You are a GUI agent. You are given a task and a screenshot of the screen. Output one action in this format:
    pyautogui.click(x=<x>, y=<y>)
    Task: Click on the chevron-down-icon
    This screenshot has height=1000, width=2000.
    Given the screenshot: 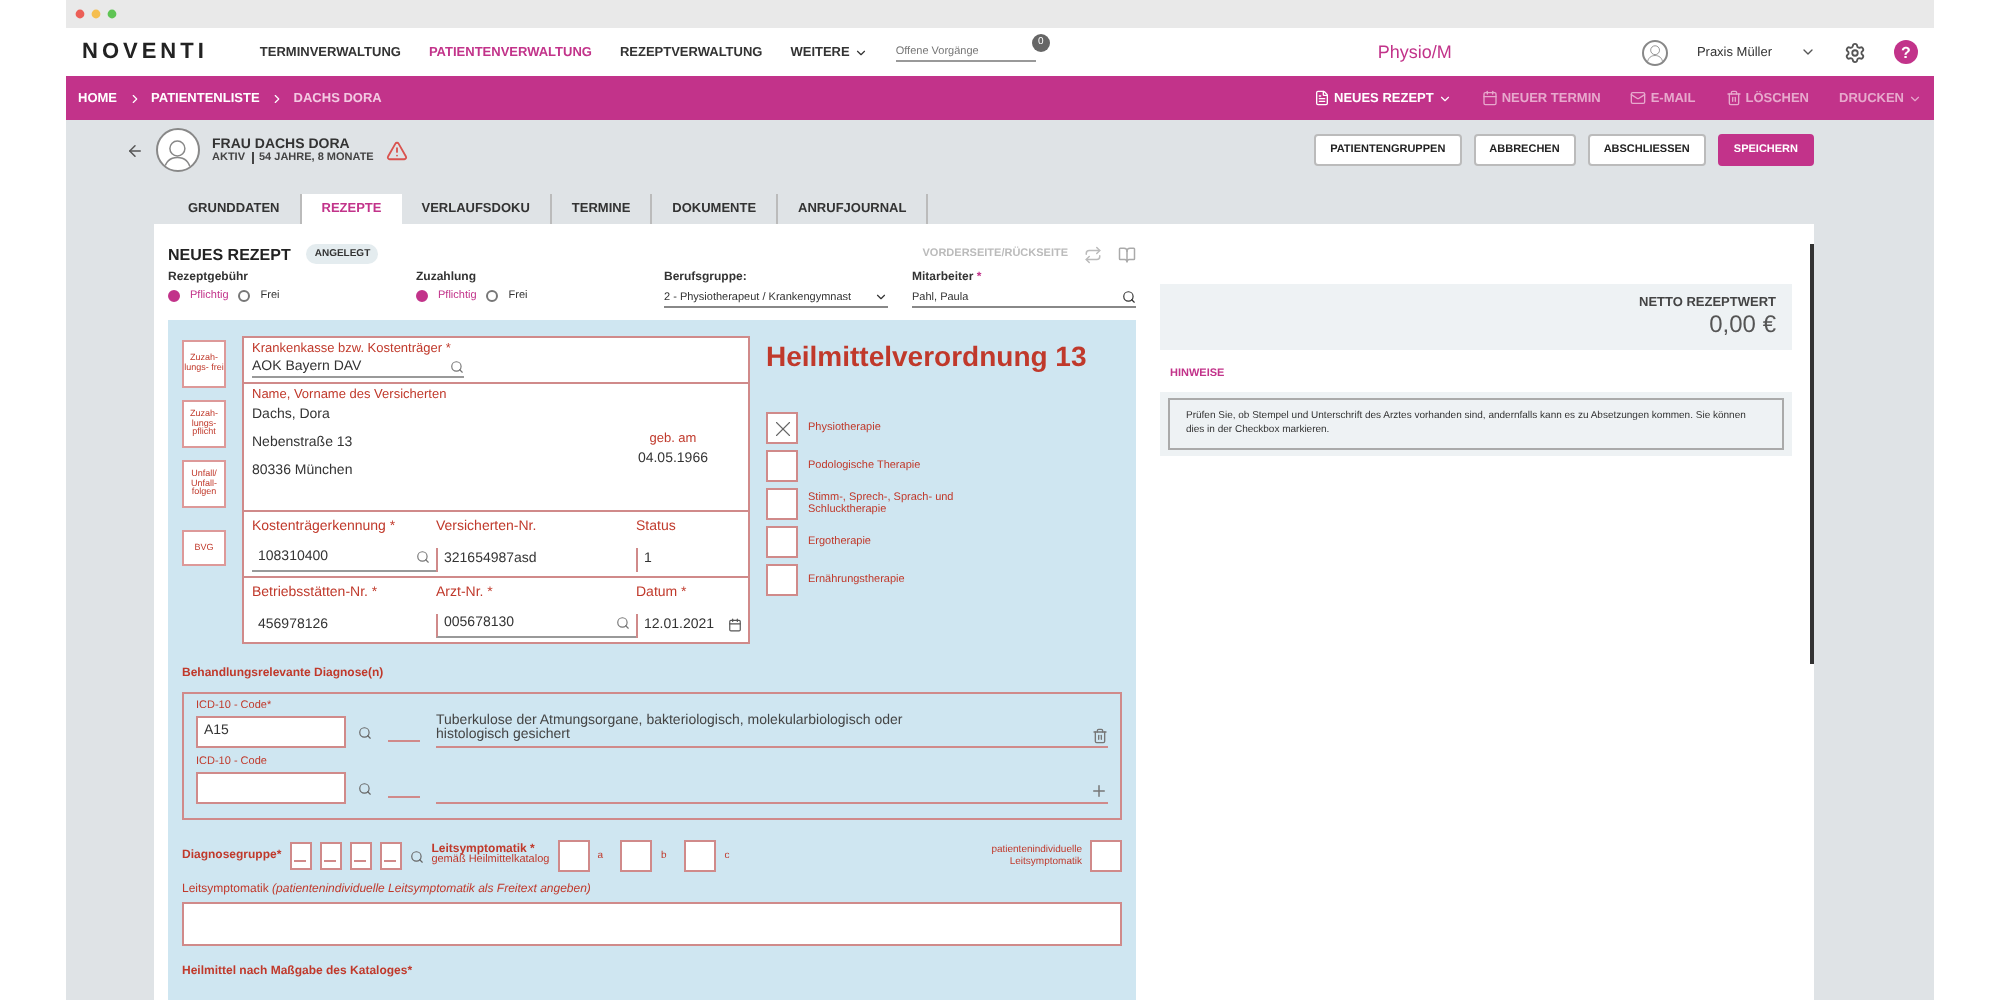 What is the action you would take?
    pyautogui.click(x=1808, y=52)
    